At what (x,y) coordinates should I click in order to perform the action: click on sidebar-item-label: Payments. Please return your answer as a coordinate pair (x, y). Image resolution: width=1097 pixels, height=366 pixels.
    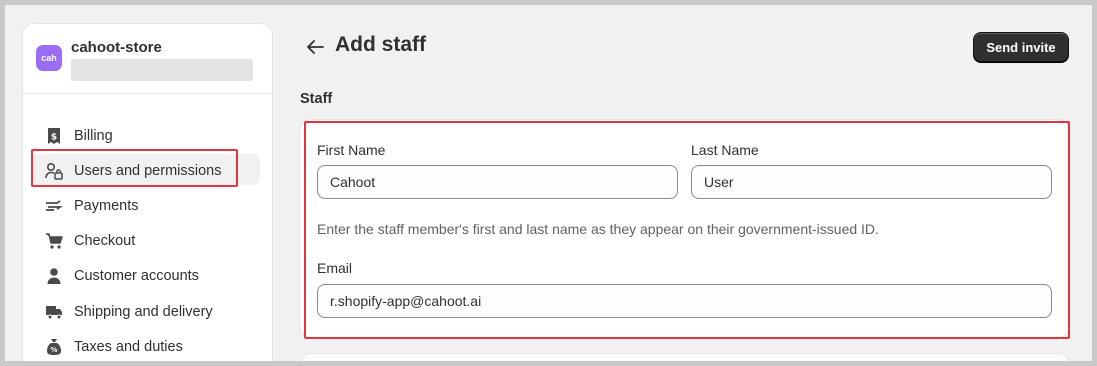
    Looking at the image, I should click on (106, 205).